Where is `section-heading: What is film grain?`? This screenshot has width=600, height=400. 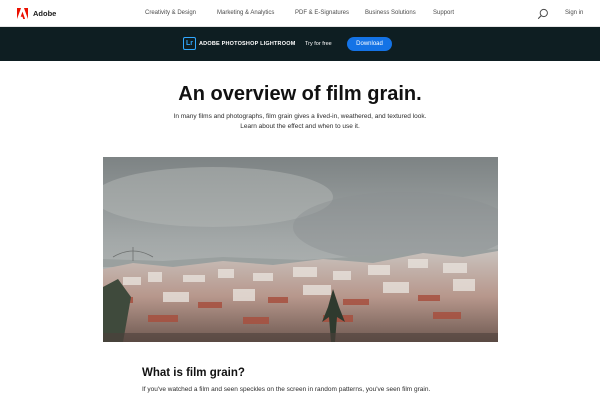
section-heading: What is film grain? is located at coordinates (193, 373).